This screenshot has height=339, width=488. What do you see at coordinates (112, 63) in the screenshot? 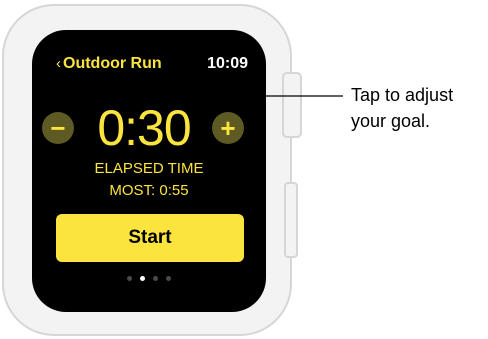
I see `back-label: Outdoor Run` at bounding box center [112, 63].